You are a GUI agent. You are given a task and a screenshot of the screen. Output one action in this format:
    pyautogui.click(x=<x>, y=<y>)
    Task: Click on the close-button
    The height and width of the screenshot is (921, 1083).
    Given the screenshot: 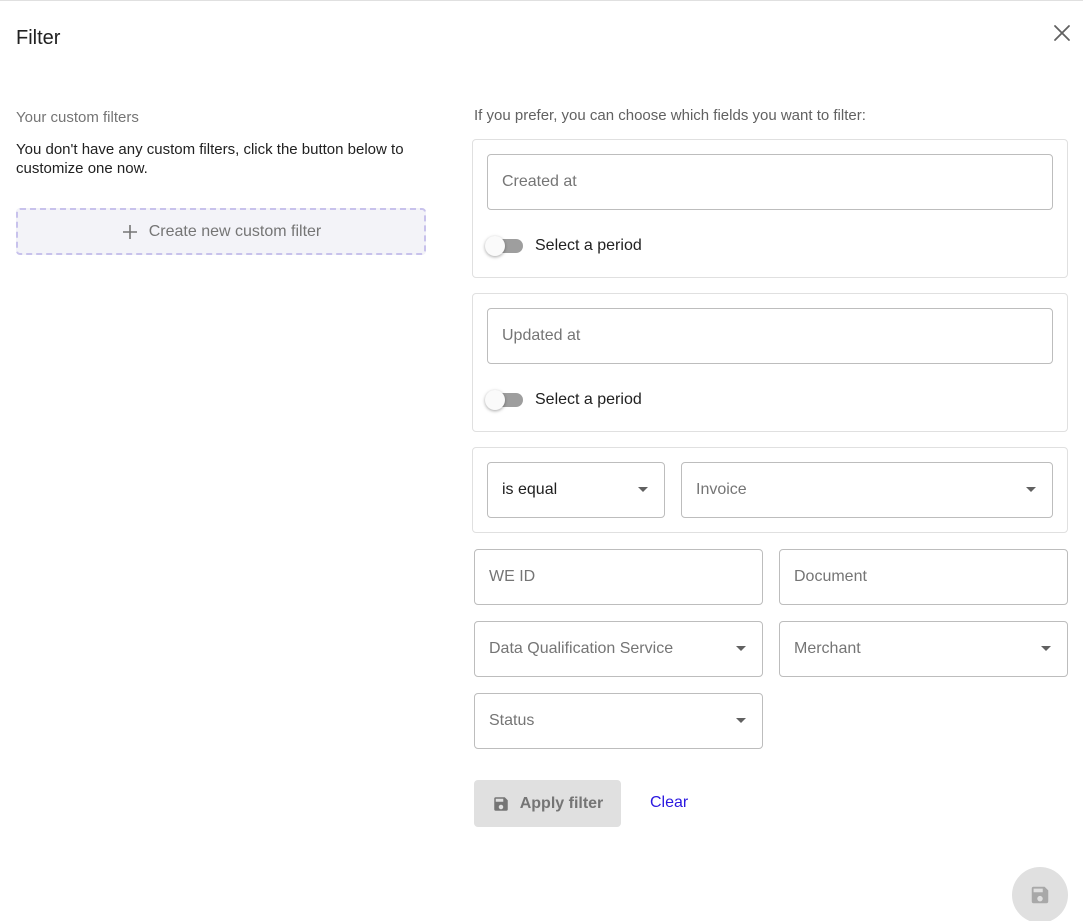 What is the action you would take?
    pyautogui.click(x=1062, y=33)
    